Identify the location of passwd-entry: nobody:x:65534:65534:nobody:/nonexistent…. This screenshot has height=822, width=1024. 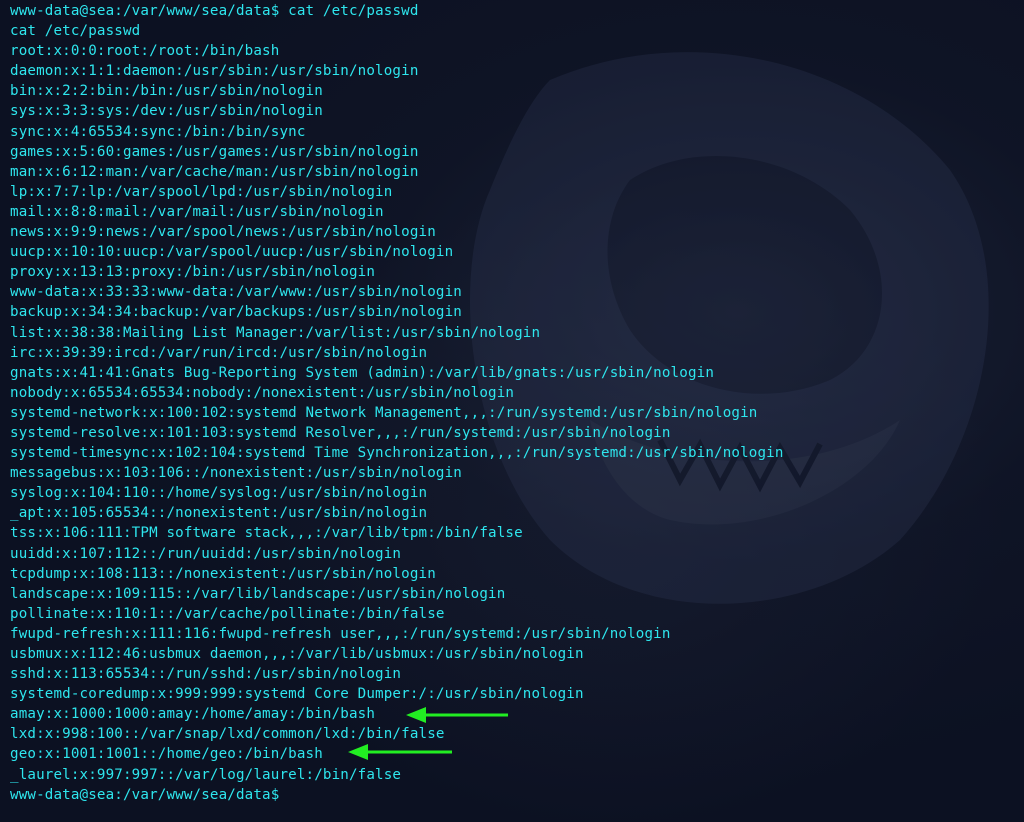
(262, 392).